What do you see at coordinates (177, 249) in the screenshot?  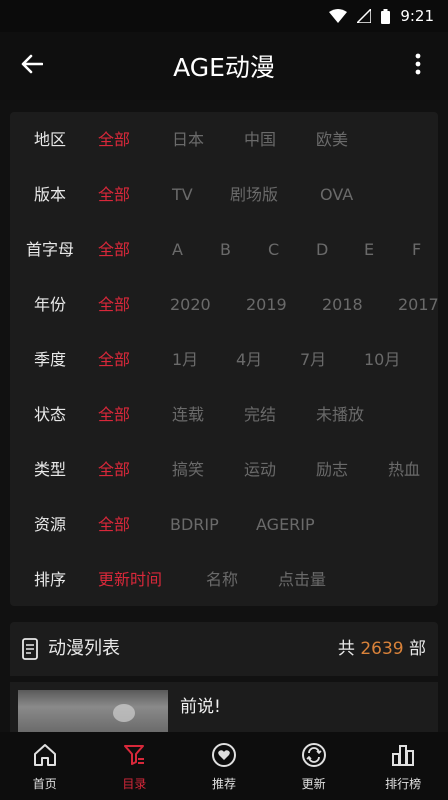 I see `filter-option: A` at bounding box center [177, 249].